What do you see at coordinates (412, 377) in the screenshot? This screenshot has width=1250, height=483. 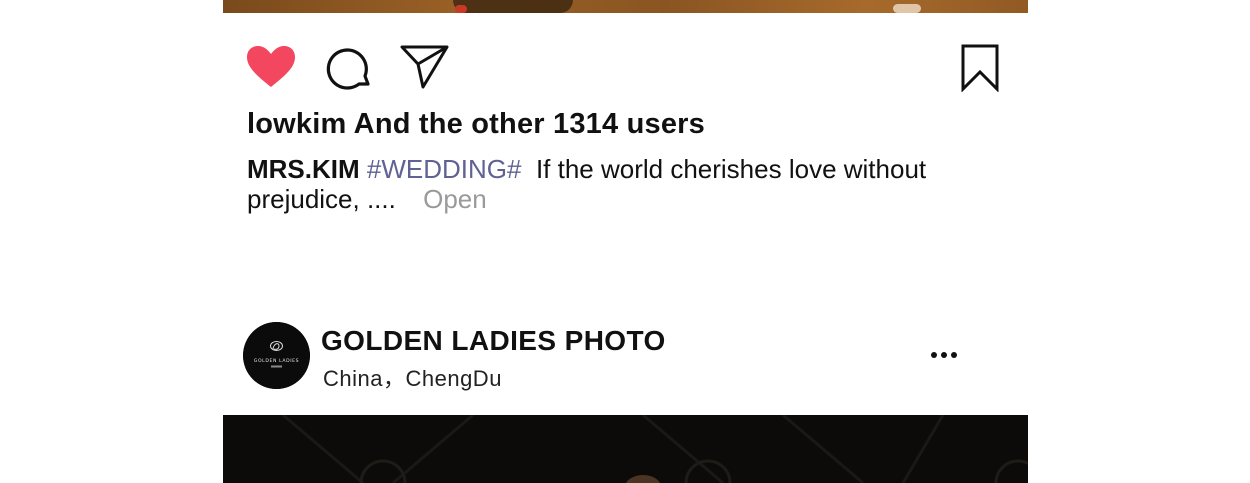 I see `post-location: China，ChengDu` at bounding box center [412, 377].